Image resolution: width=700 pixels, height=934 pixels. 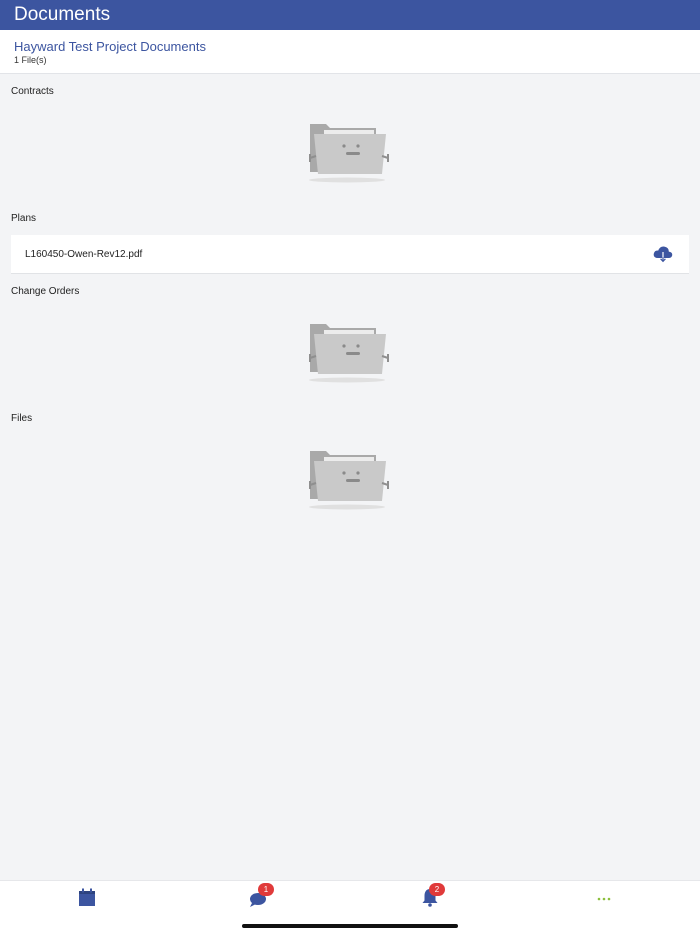 What do you see at coordinates (350, 254) in the screenshot?
I see `file-row: L160450-Owen-Rev12.pdf` at bounding box center [350, 254].